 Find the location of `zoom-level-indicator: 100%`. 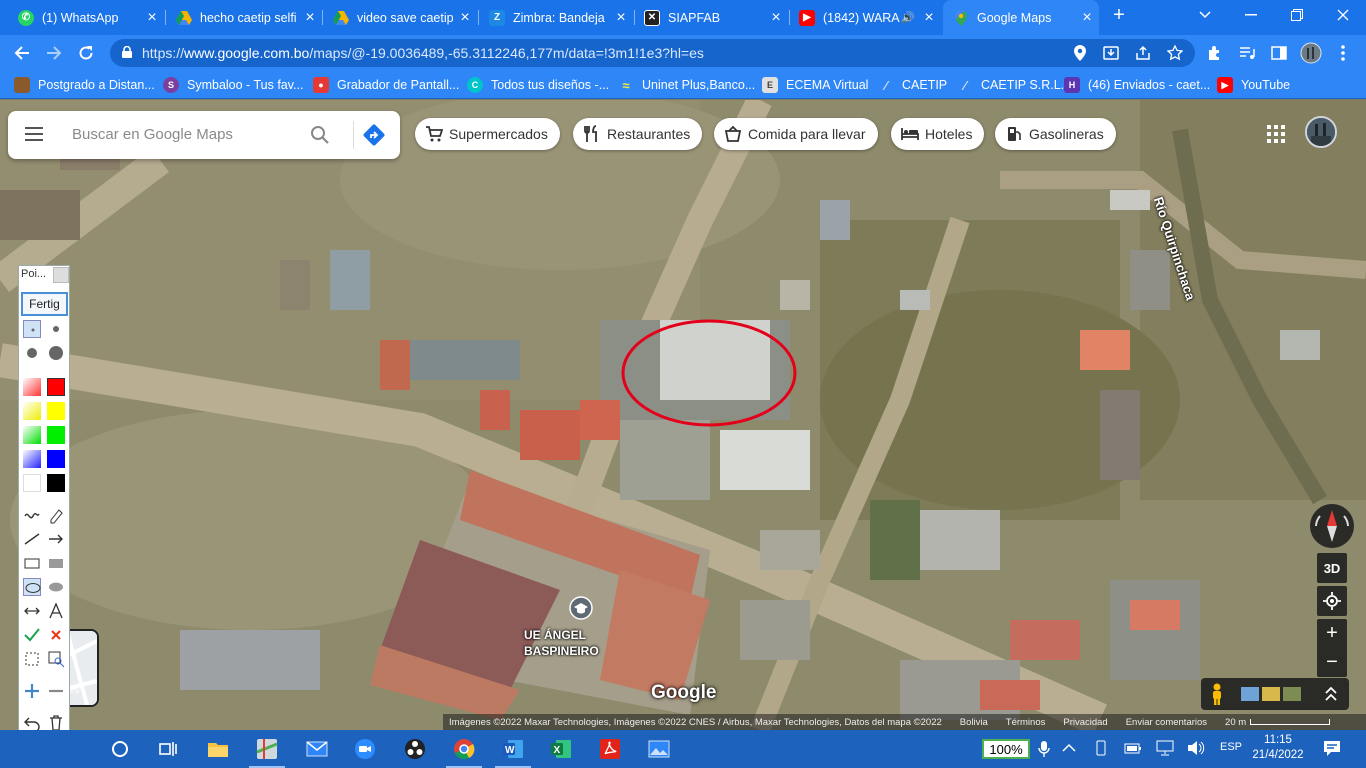

zoom-level-indicator: 100% is located at coordinates (1006, 749).